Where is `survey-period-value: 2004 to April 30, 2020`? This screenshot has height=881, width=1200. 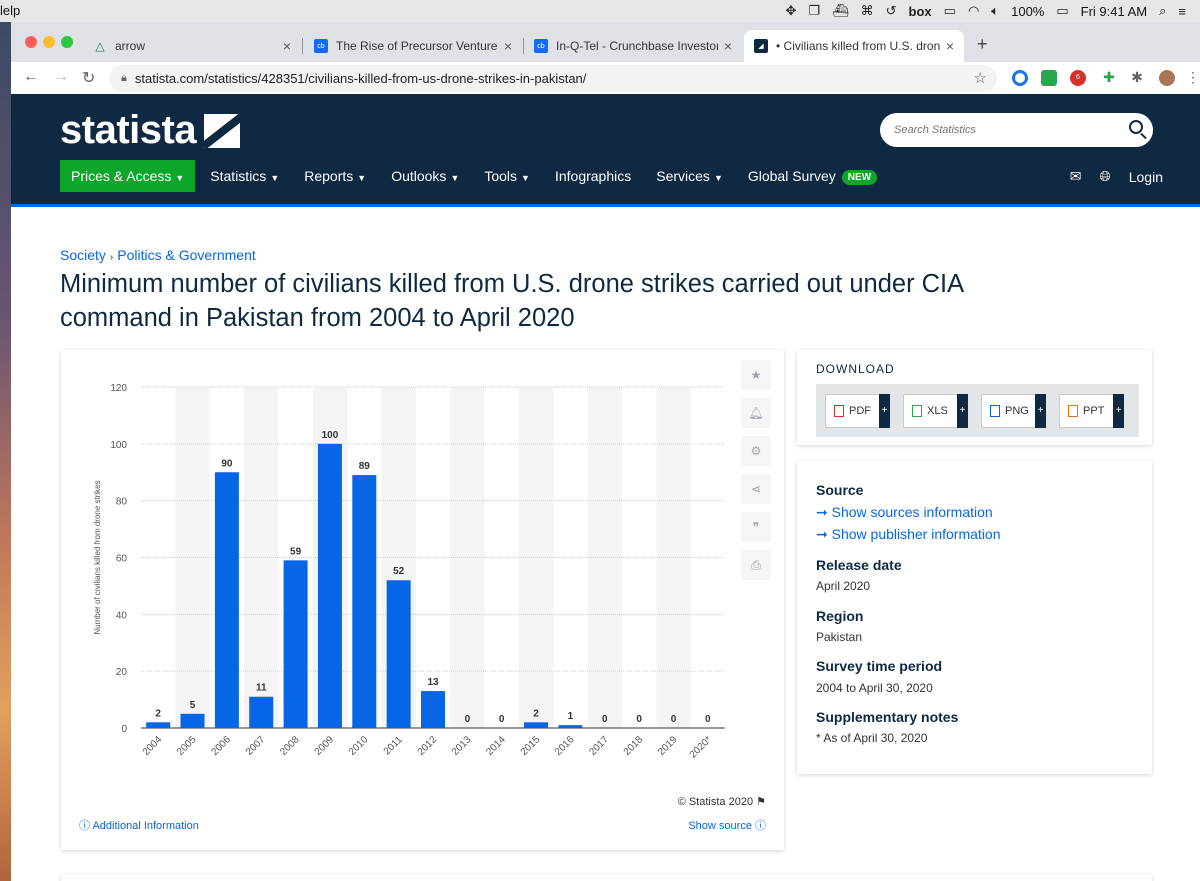 survey-period-value: 2004 to April 30, 2020 is located at coordinates (874, 688).